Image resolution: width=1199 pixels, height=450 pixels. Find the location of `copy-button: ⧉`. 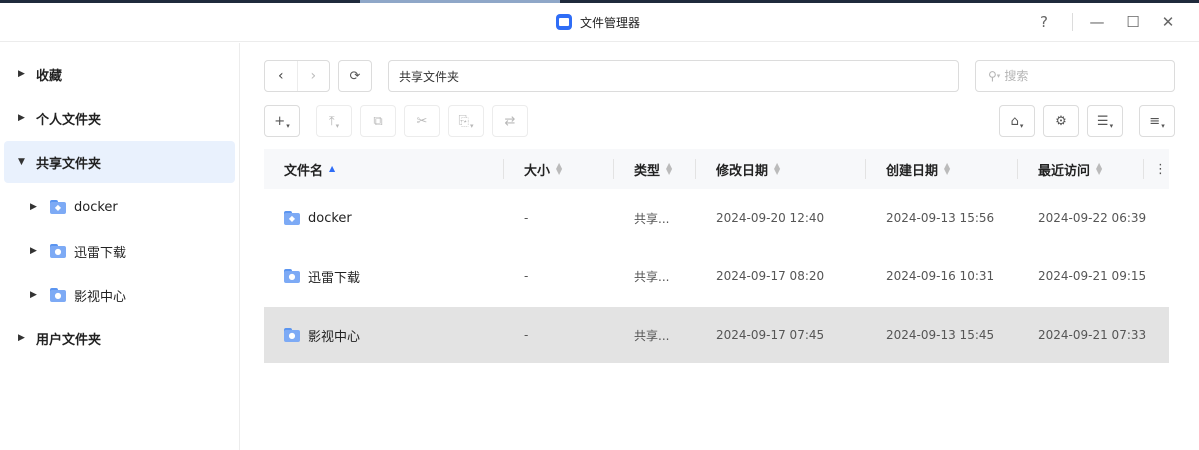

copy-button: ⧉ is located at coordinates (378, 121).